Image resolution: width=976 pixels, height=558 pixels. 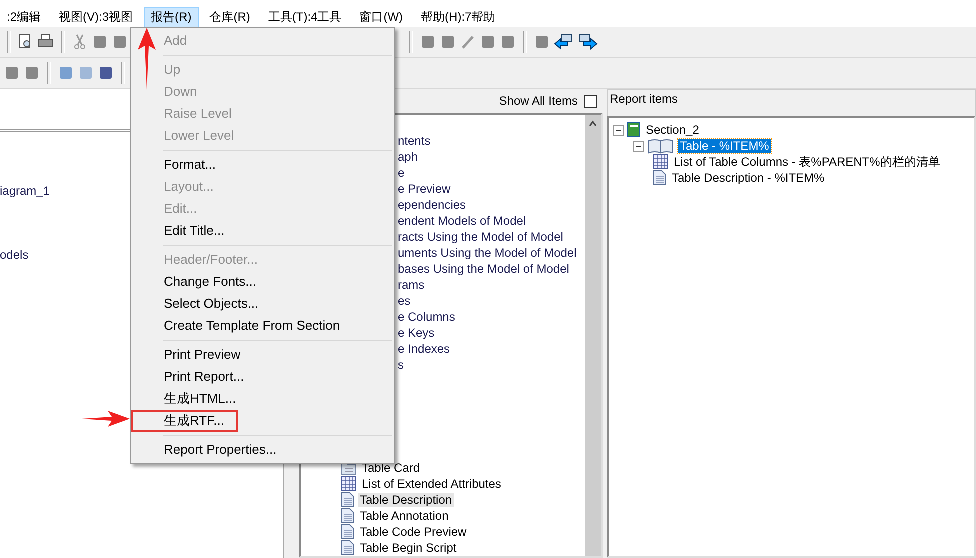 I want to click on tree-item: e, so click(x=491, y=173).